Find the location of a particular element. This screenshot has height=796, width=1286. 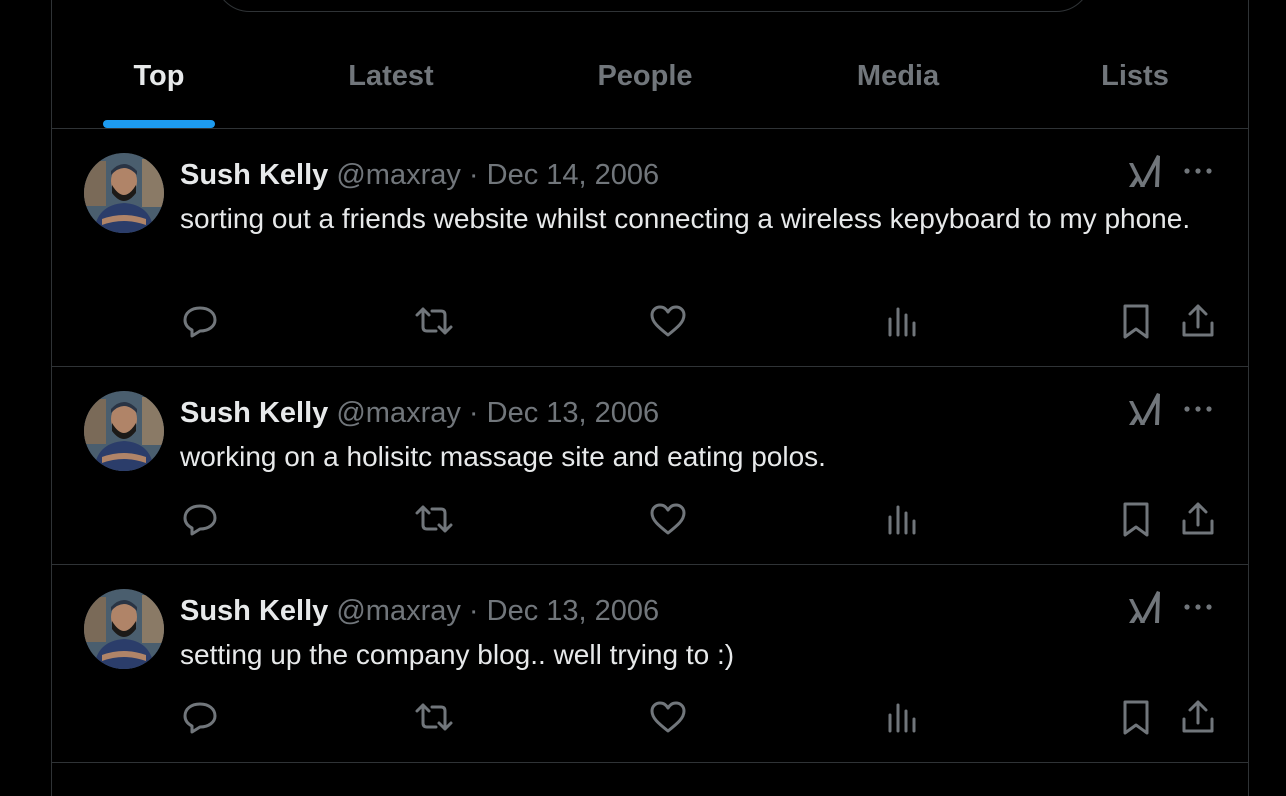

tab-people: People is located at coordinates (645, 76).